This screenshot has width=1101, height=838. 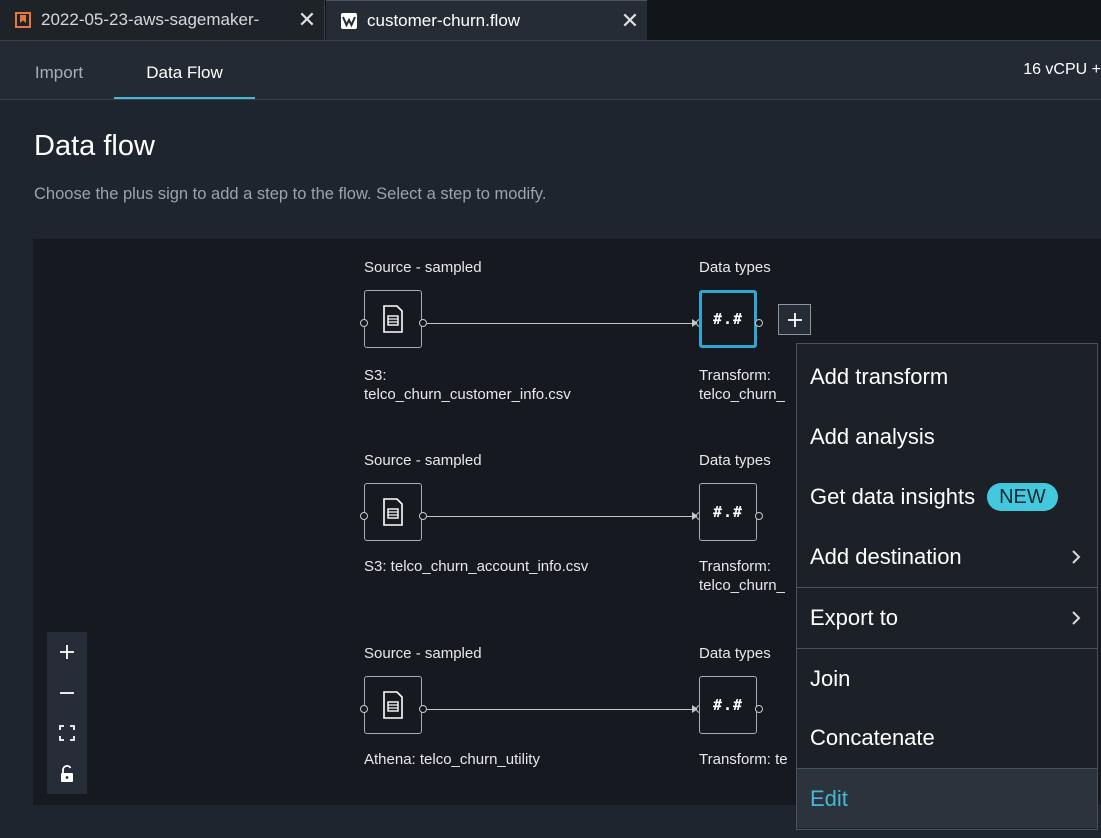 I want to click on new-badge: NEW, so click(x=1022, y=497).